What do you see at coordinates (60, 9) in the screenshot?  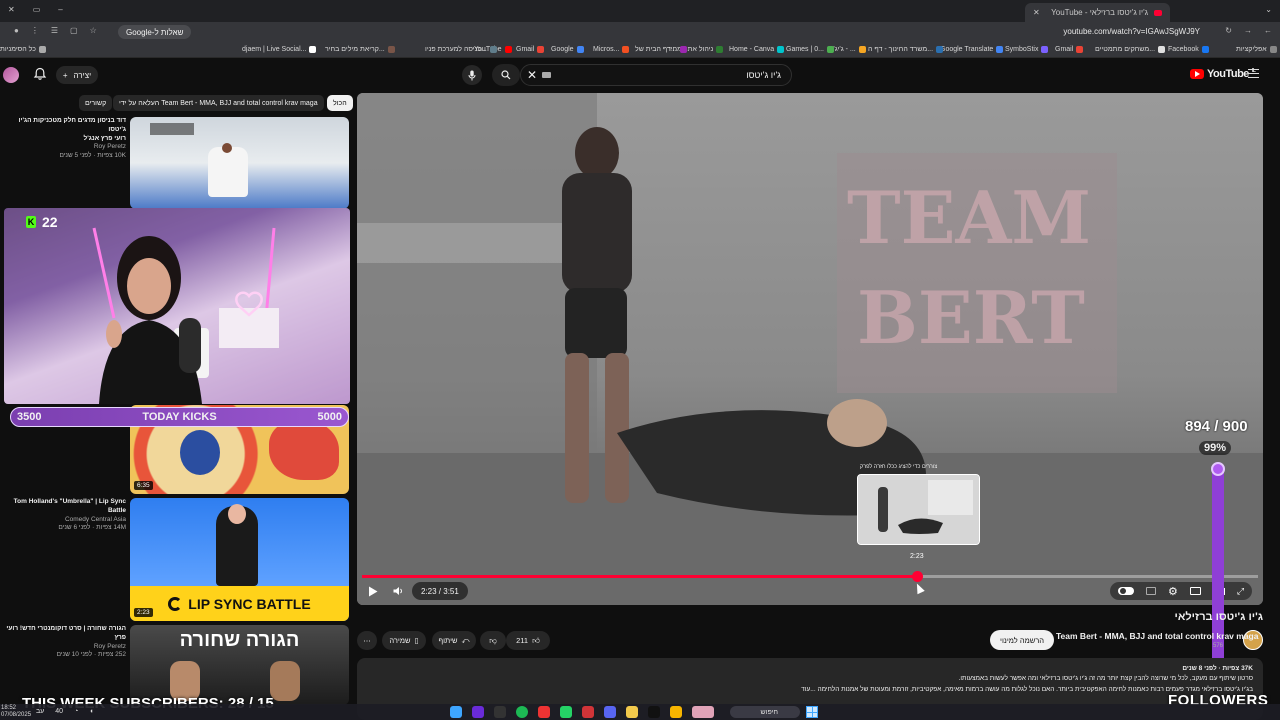 I see `minimize-window-icon: –` at bounding box center [60, 9].